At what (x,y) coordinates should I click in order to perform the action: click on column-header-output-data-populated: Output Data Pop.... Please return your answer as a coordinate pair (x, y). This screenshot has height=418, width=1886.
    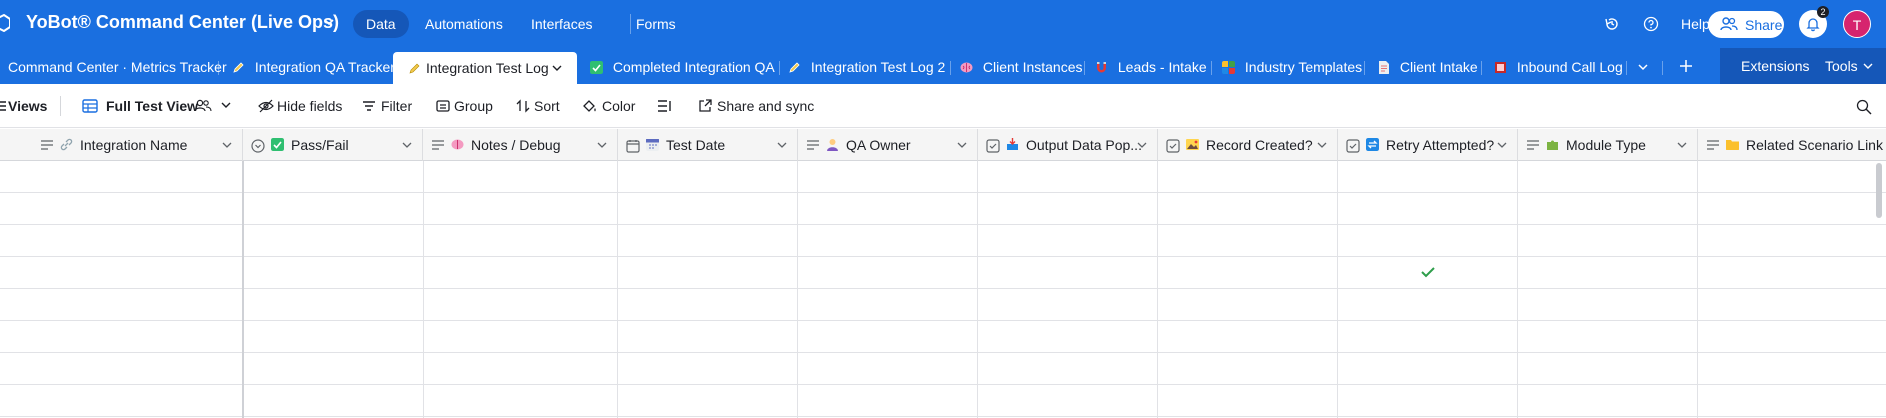
    Looking at the image, I should click on (1068, 145).